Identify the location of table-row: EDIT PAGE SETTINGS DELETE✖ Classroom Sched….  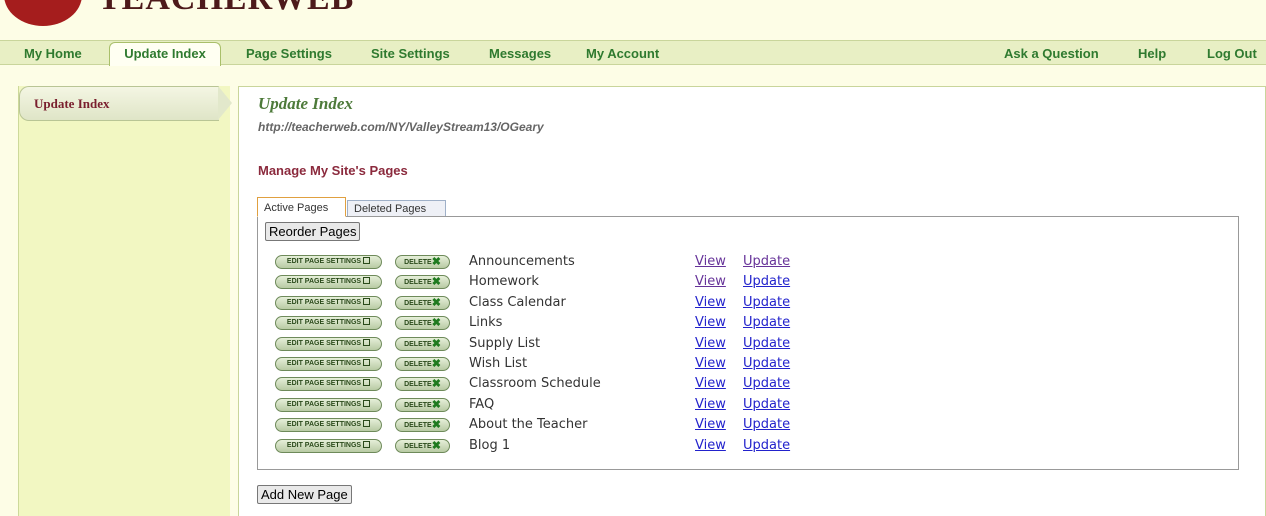
(748, 385).